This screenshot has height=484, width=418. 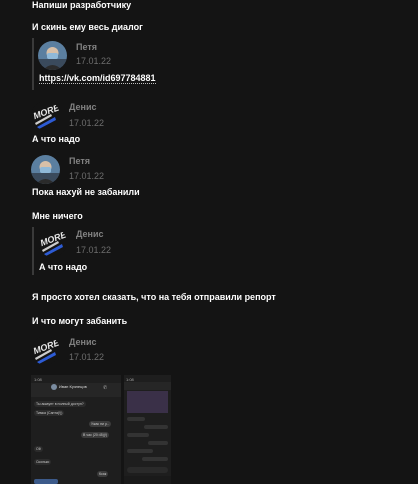 I want to click on screenshot-bubble: Ты аккаунт в полный доступ?, so click(x=60, y=404).